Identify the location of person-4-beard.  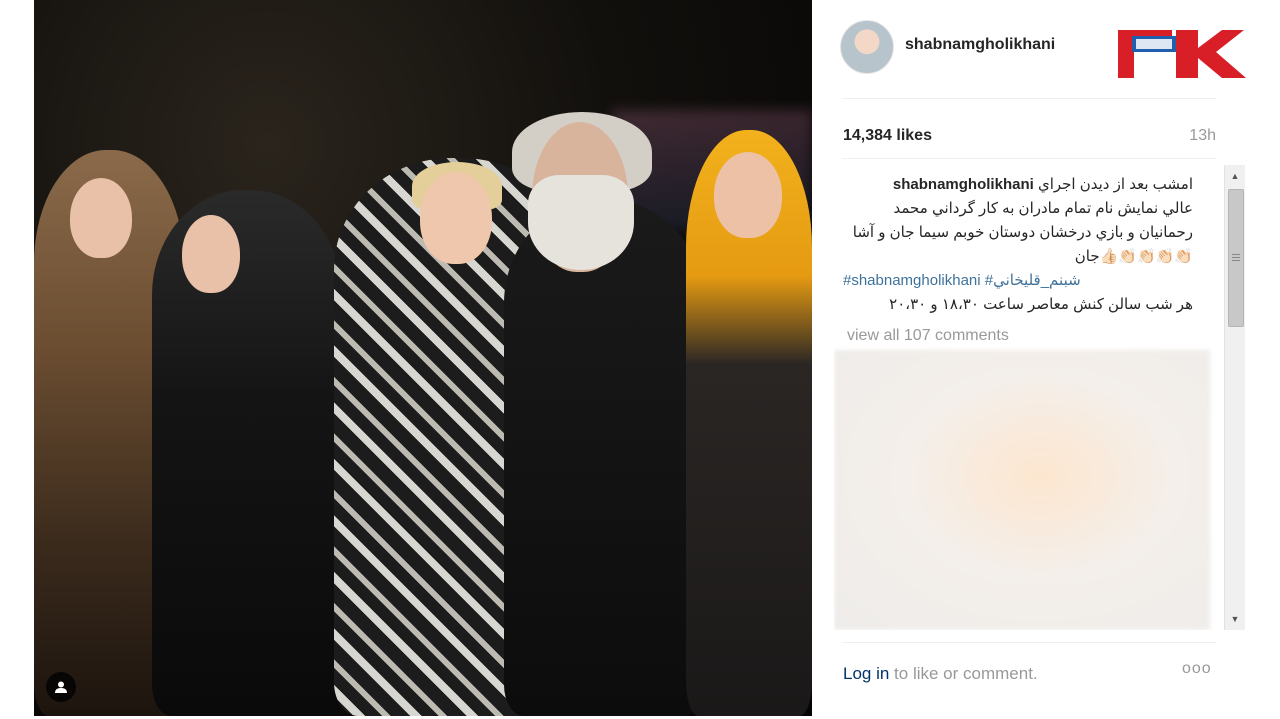
(581, 222).